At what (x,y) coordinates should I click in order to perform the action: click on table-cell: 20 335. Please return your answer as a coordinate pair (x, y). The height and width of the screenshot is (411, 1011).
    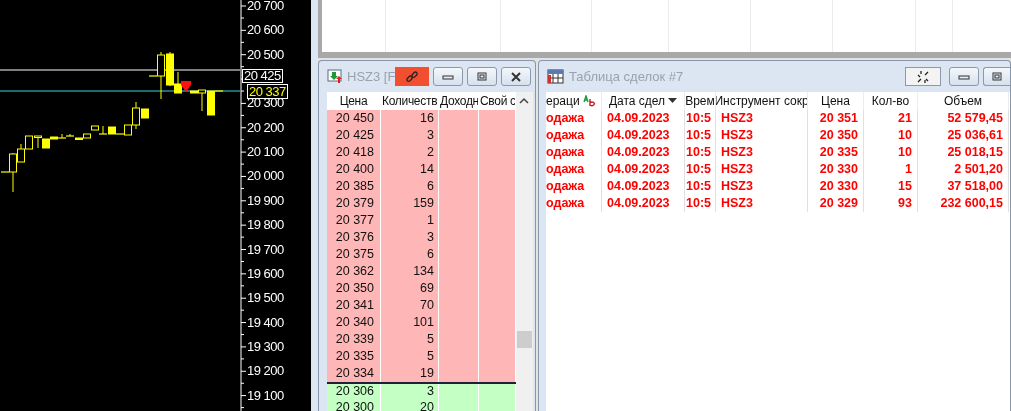
    Looking at the image, I should click on (836, 152).